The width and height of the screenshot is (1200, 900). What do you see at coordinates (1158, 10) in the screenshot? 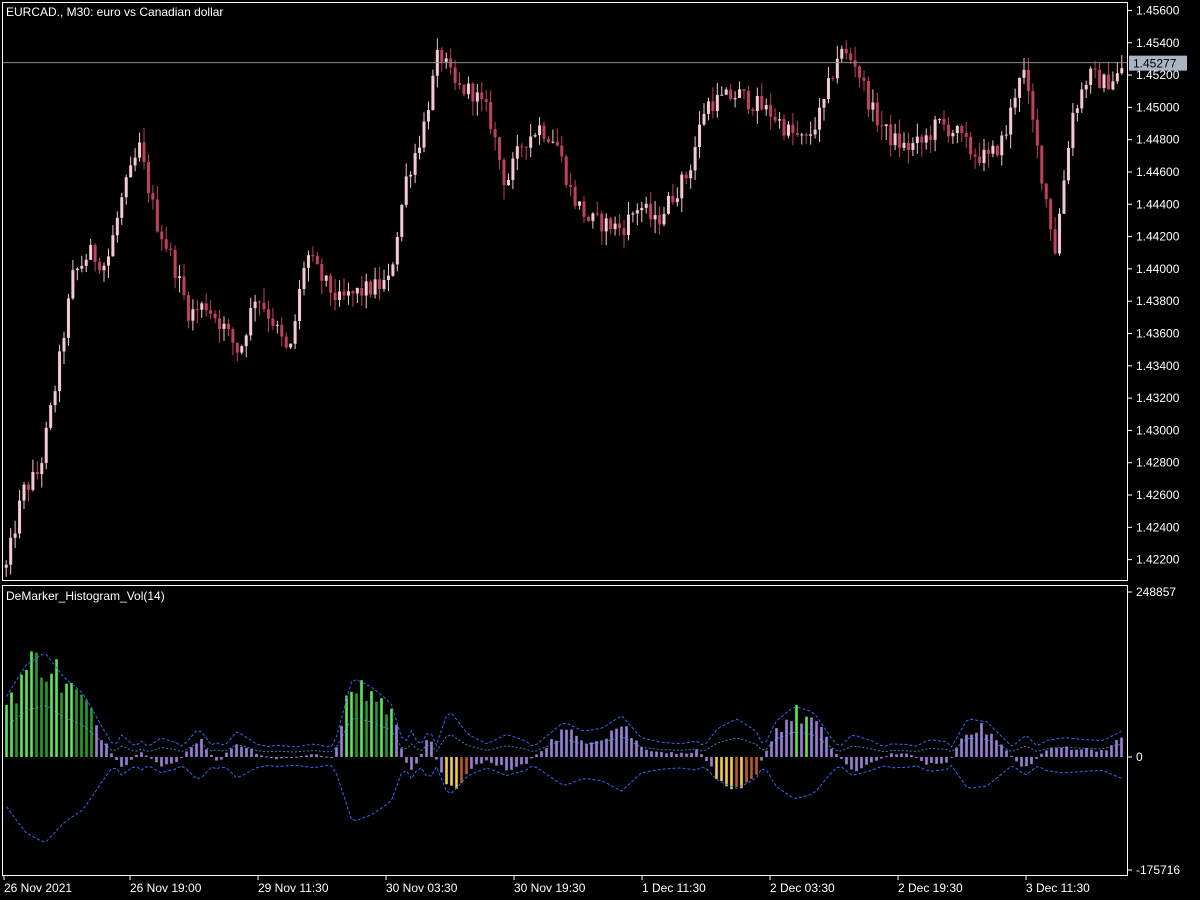
I see `price-tick-label: 1.45600` at bounding box center [1158, 10].